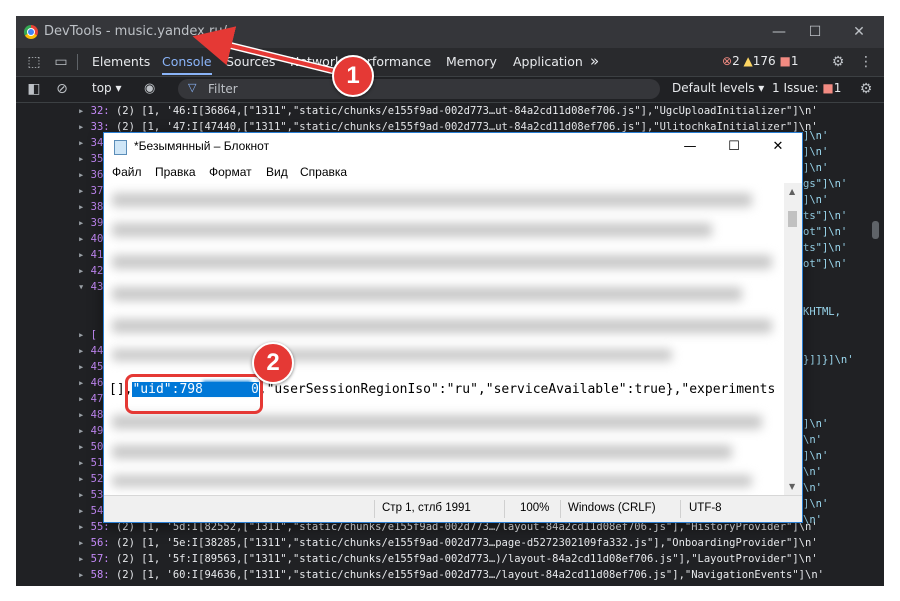 This screenshot has width=900, height=601. What do you see at coordinates (34, 62) in the screenshot?
I see `inspect-element-icon: ⬚` at bounding box center [34, 62].